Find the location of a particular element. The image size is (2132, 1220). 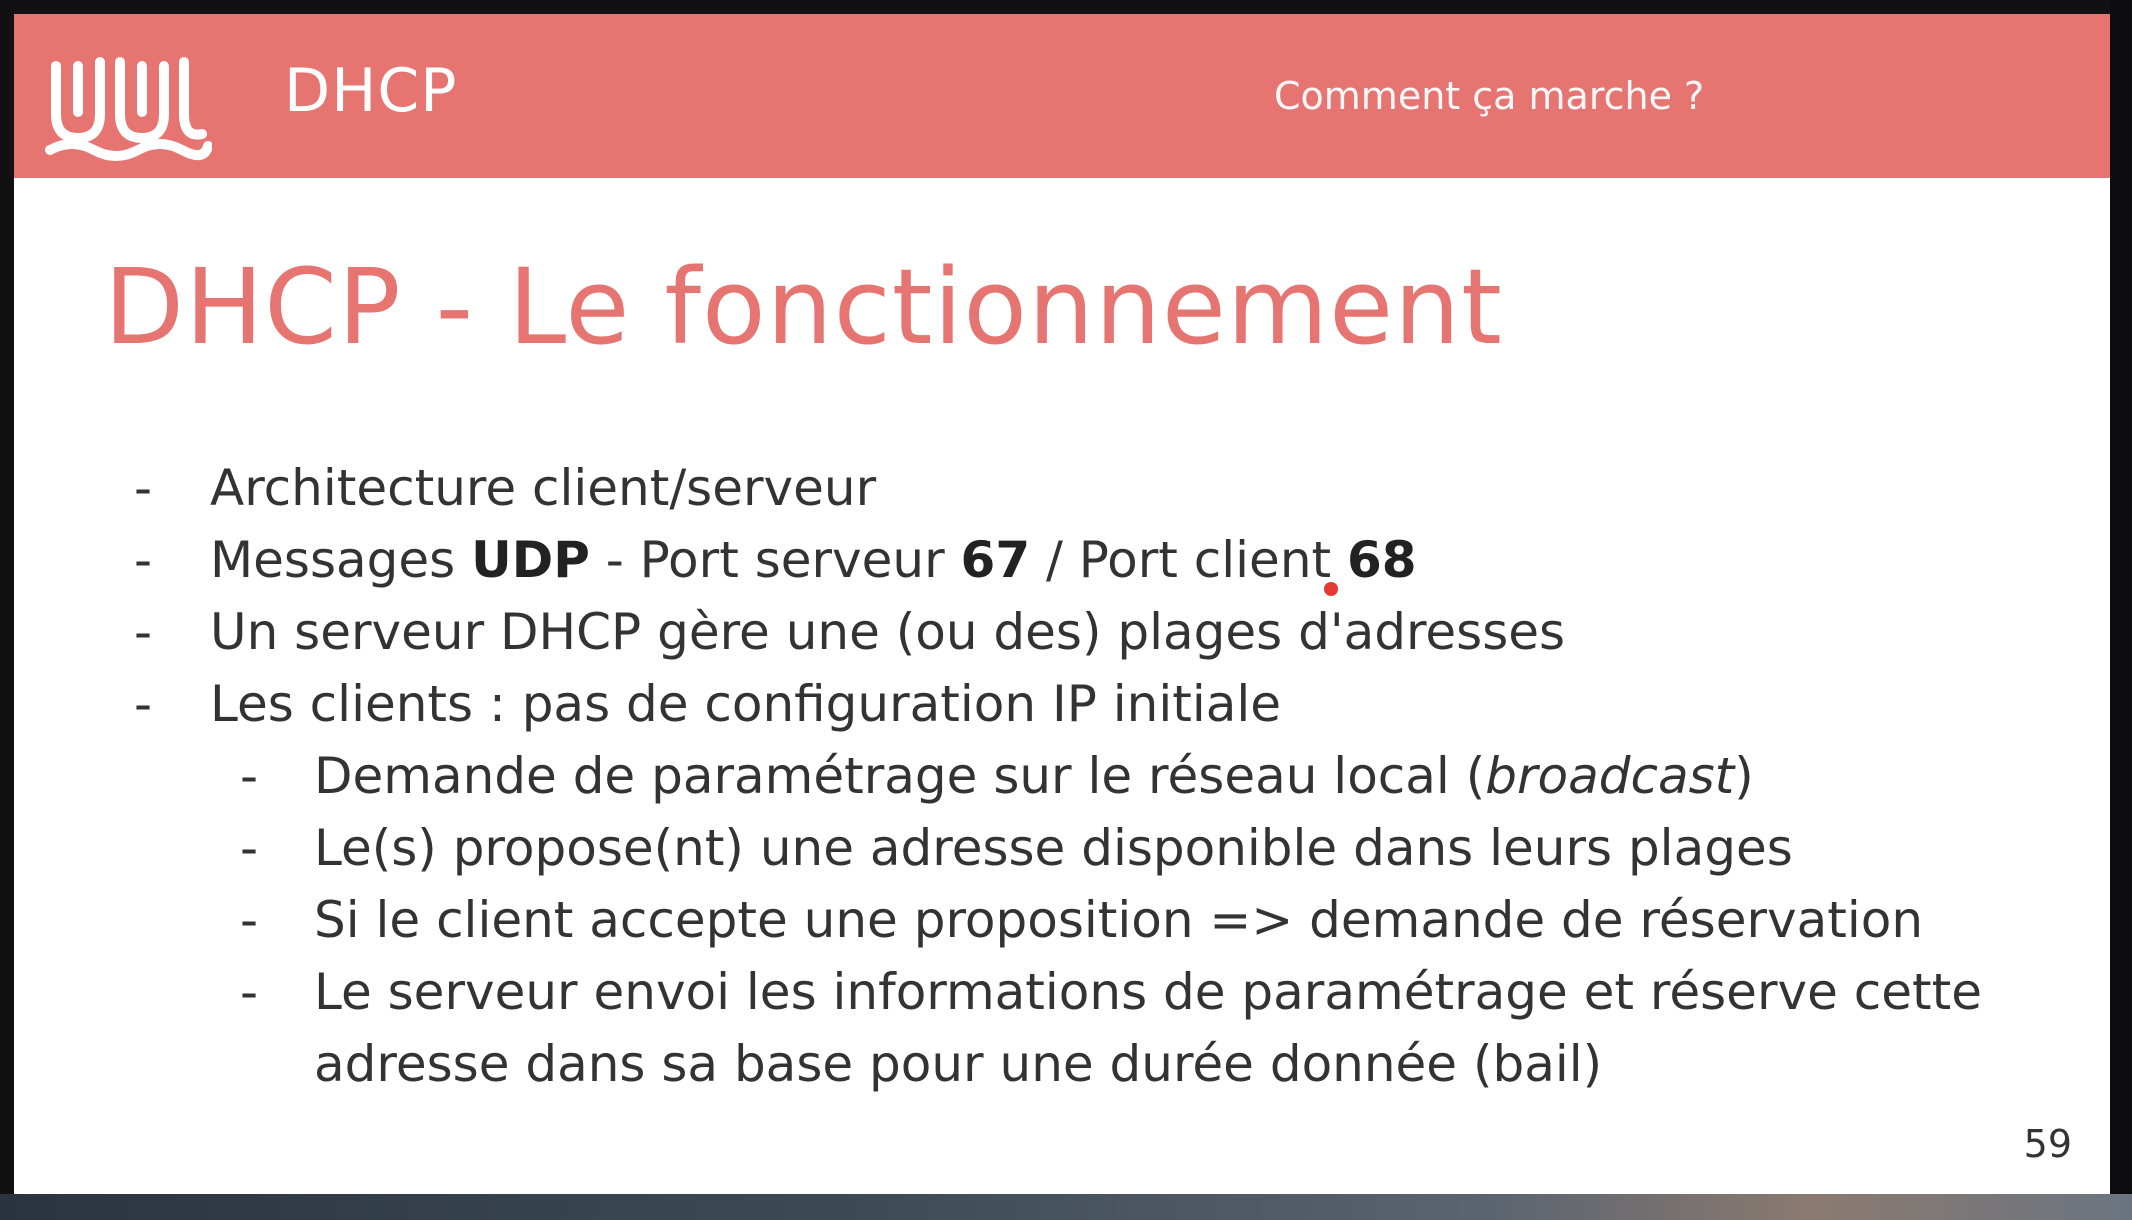

slide-header: DHCP Comment ça marche ? is located at coordinates (1062, 96).